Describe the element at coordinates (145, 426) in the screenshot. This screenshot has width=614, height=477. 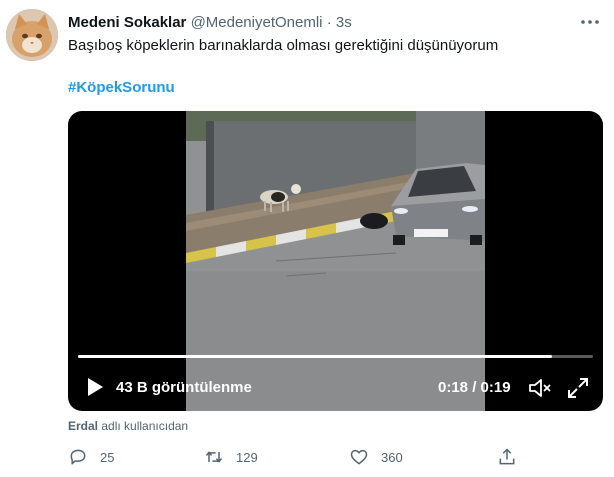
I see `attribution-suffix: adlı kullanıcıdan` at that location.